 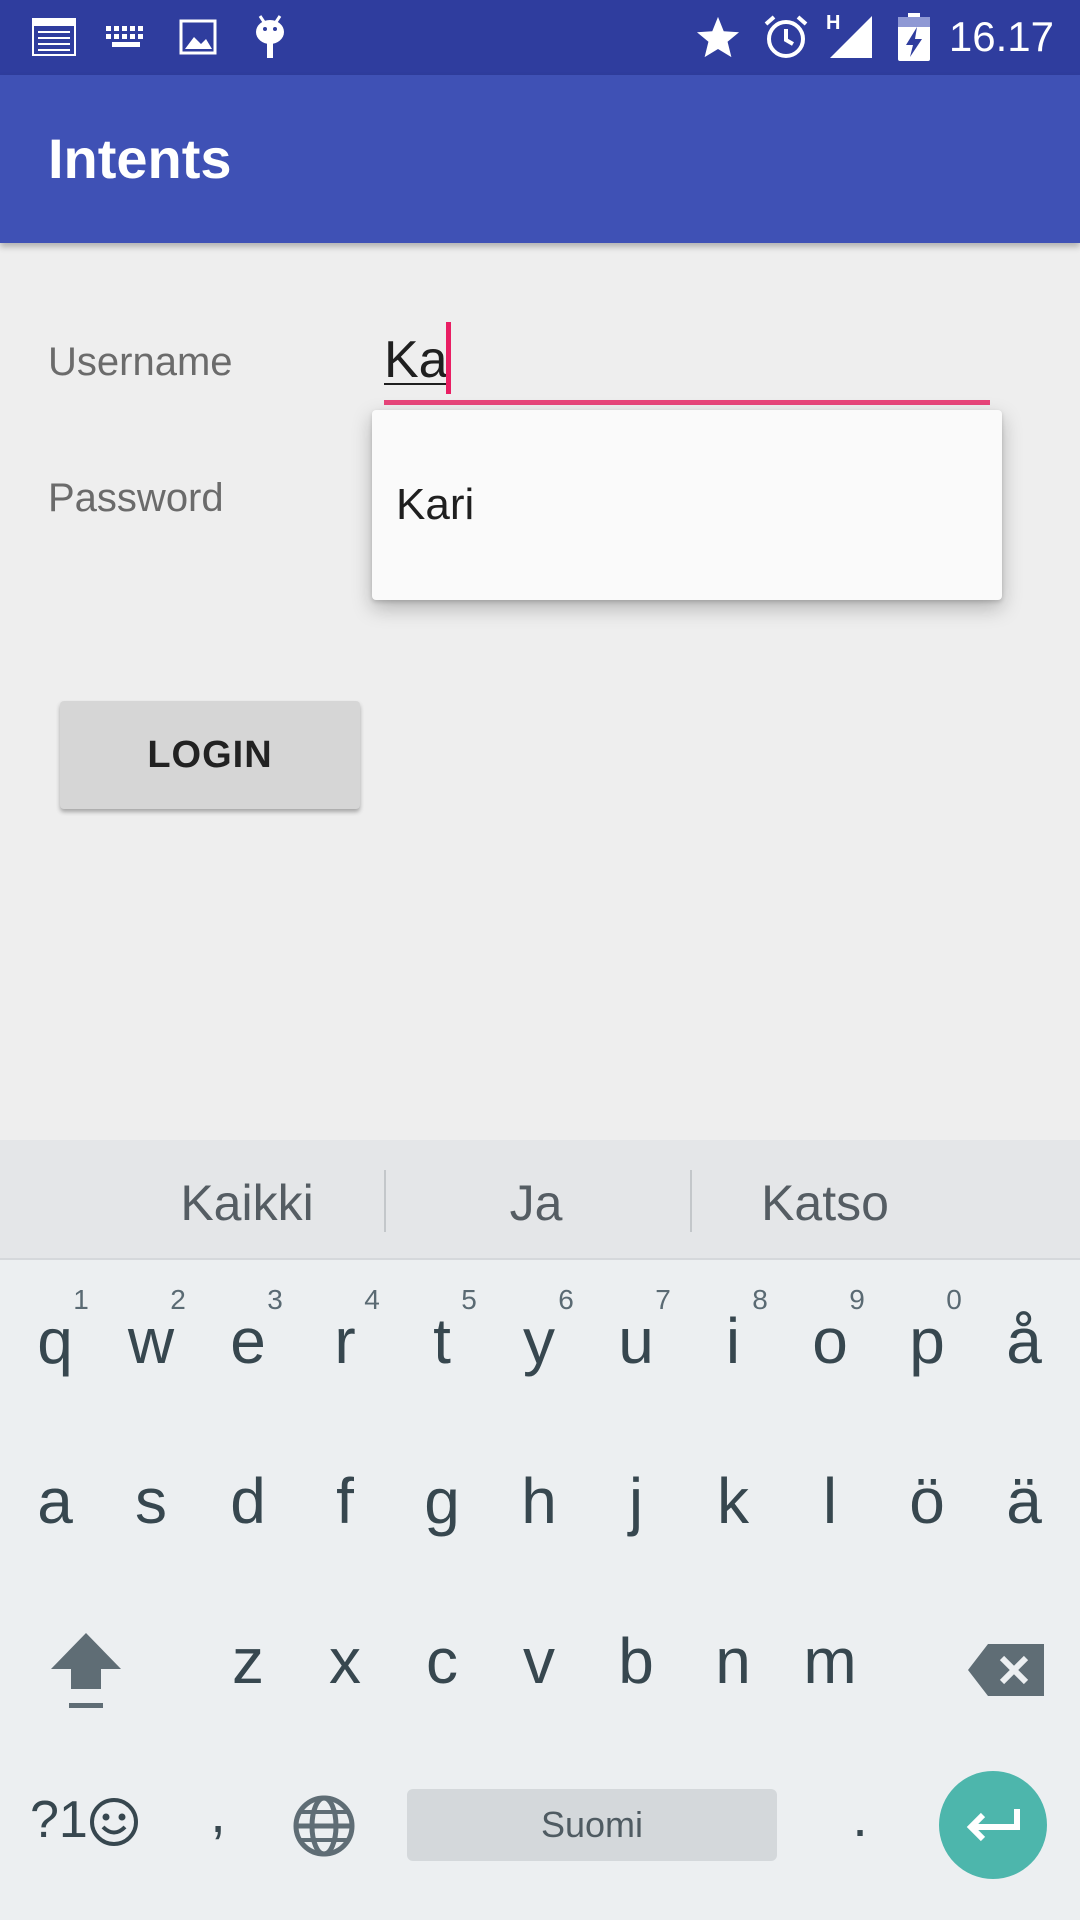 What do you see at coordinates (324, 1826) in the screenshot?
I see `globe-icon` at bounding box center [324, 1826].